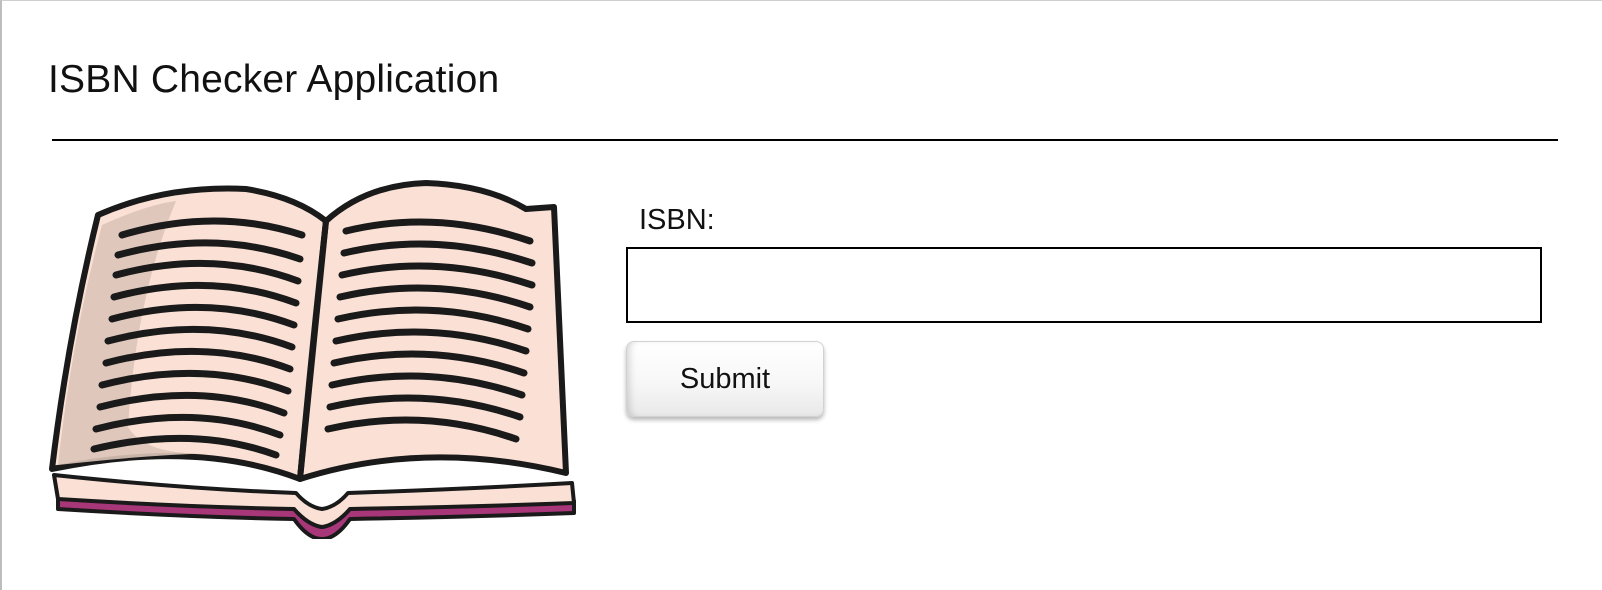  What do you see at coordinates (1084, 285) in the screenshot?
I see `isbn-input` at bounding box center [1084, 285].